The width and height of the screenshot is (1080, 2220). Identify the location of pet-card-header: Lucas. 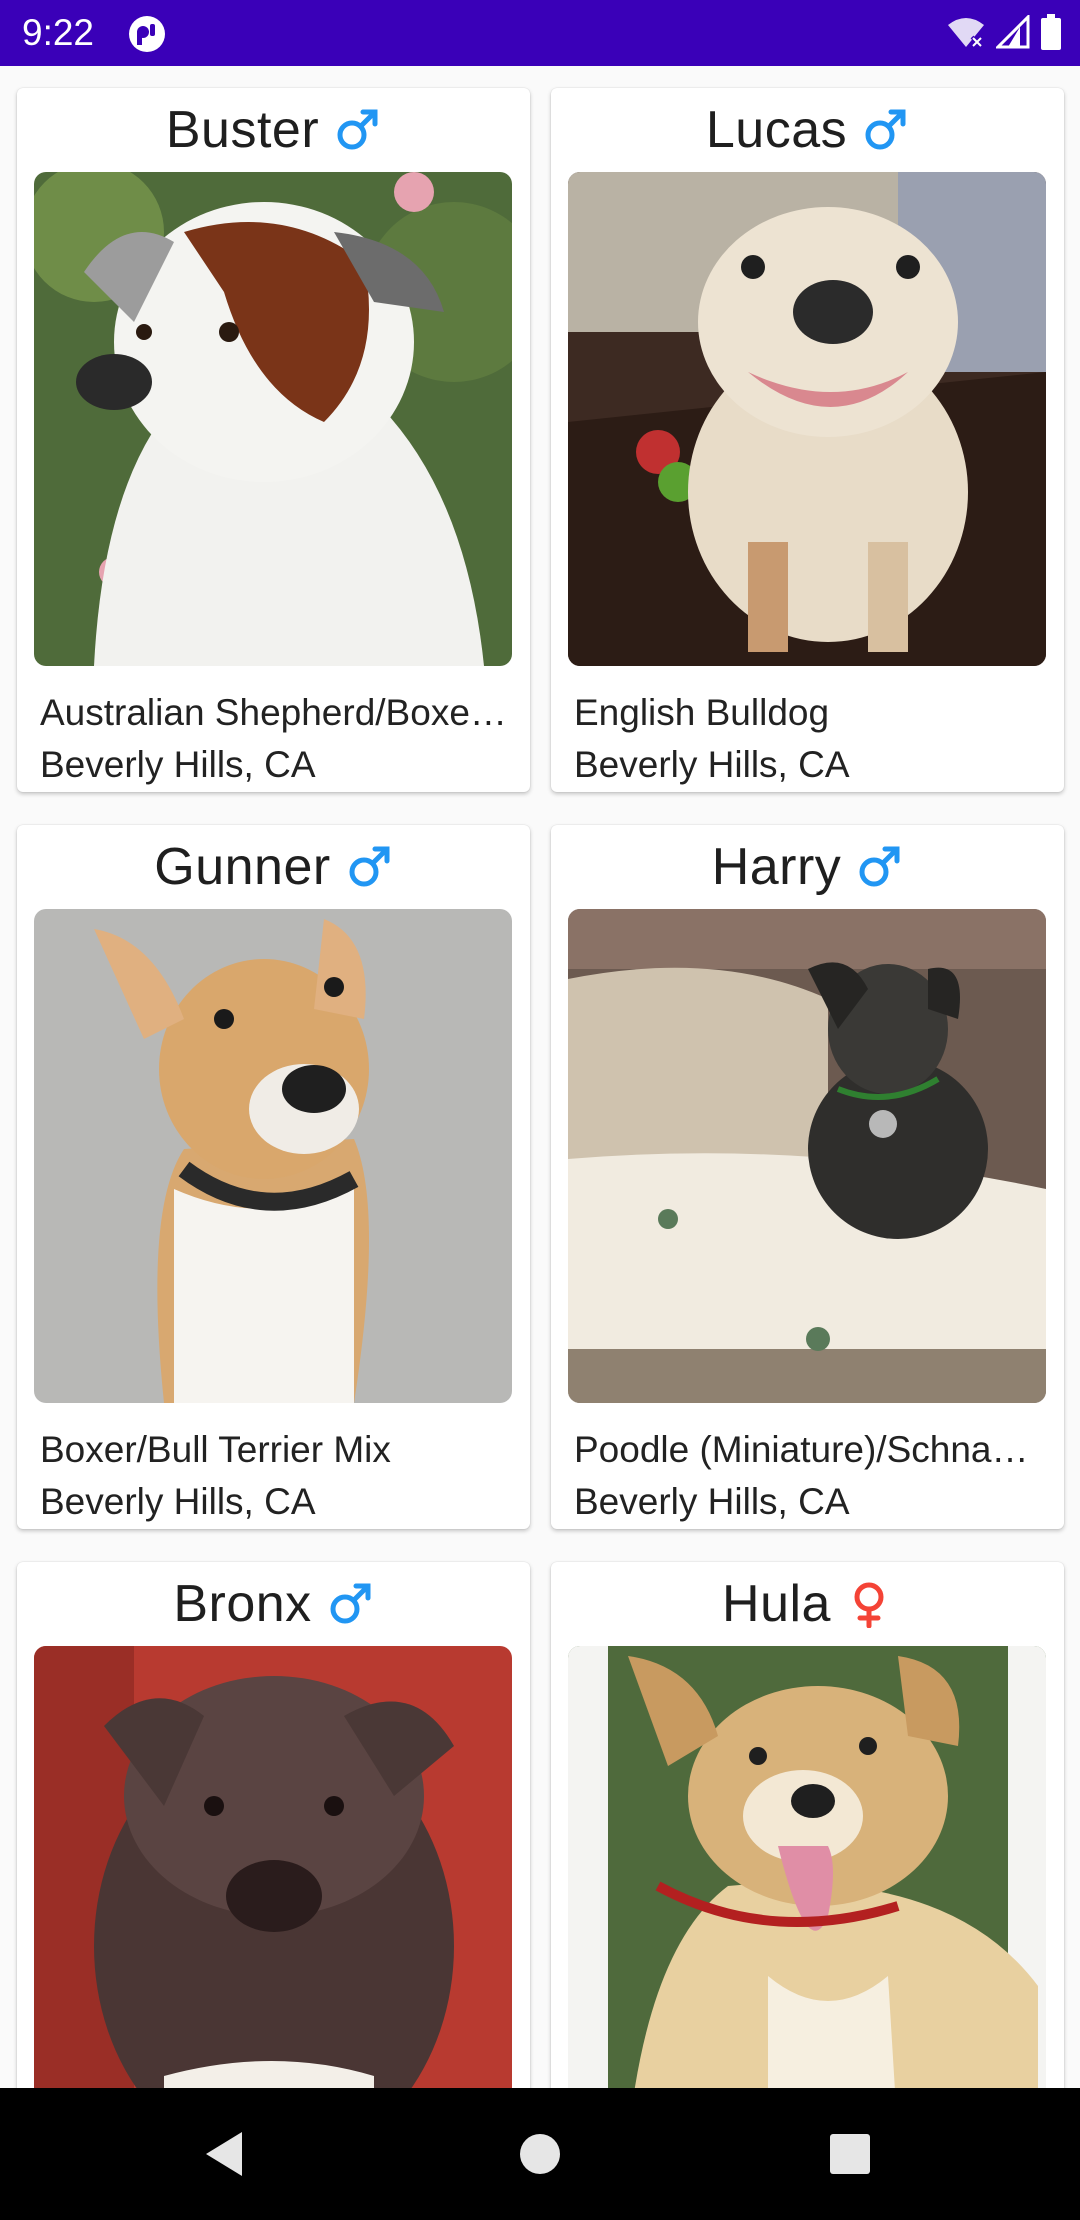
(807, 130).